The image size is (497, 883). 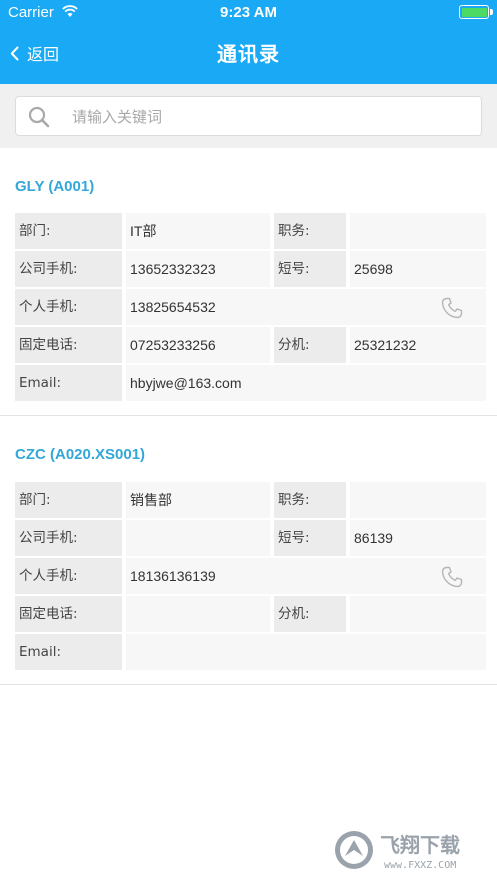 I want to click on email-value, so click(x=306, y=652).